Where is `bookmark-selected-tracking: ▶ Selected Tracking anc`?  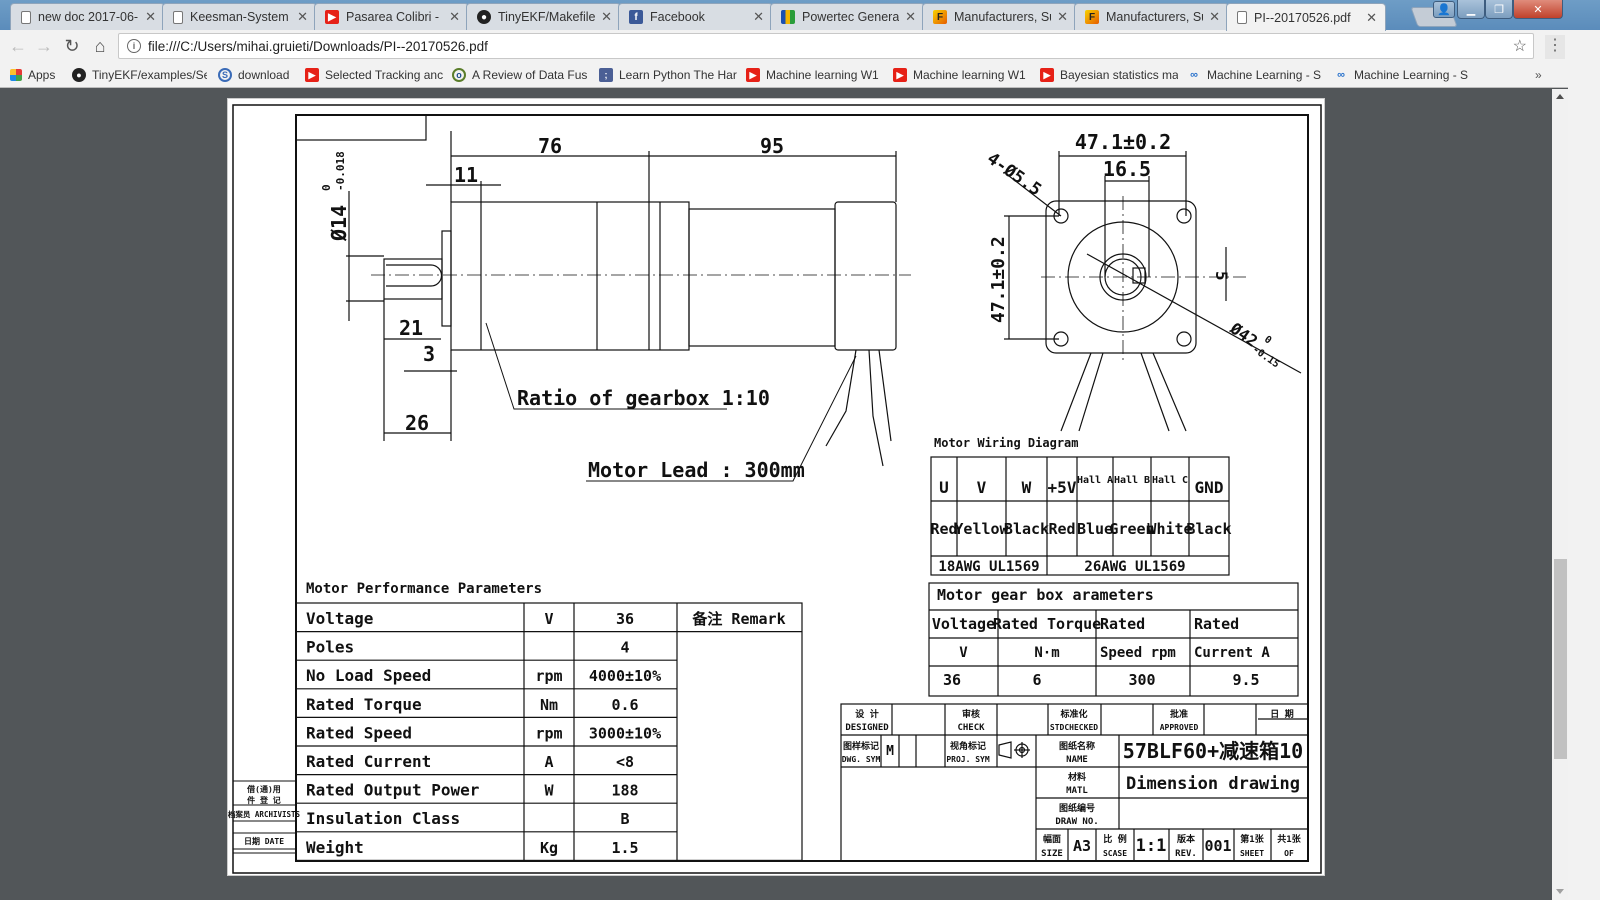 bookmark-selected-tracking: ▶ Selected Tracking anc is located at coordinates (374, 75).